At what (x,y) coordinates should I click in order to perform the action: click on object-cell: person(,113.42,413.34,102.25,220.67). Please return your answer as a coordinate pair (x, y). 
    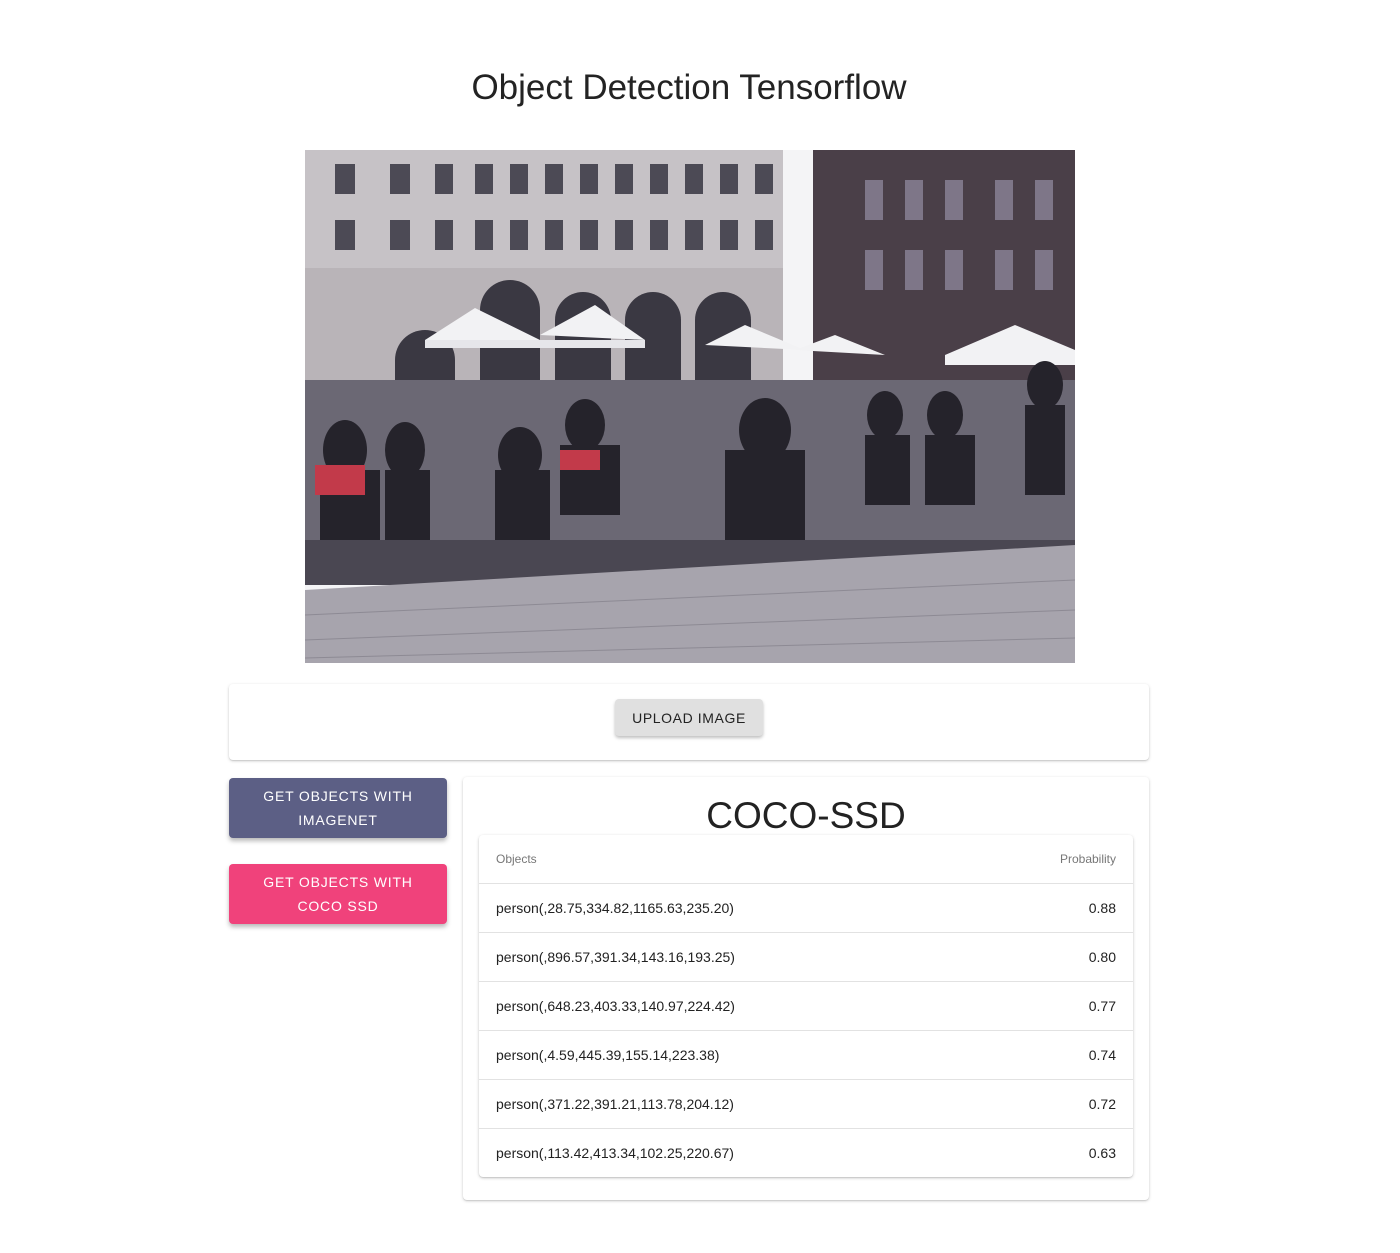
    Looking at the image, I should click on (615, 1153).